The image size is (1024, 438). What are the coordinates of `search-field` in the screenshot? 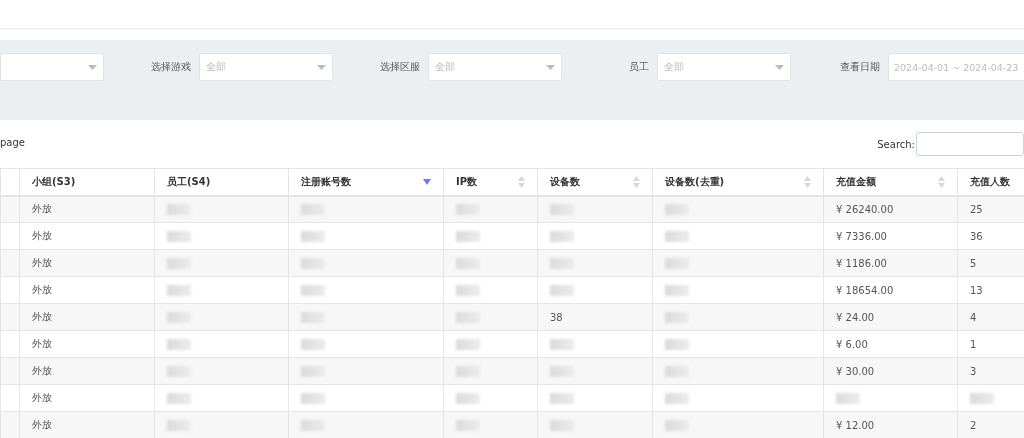 It's located at (970, 144).